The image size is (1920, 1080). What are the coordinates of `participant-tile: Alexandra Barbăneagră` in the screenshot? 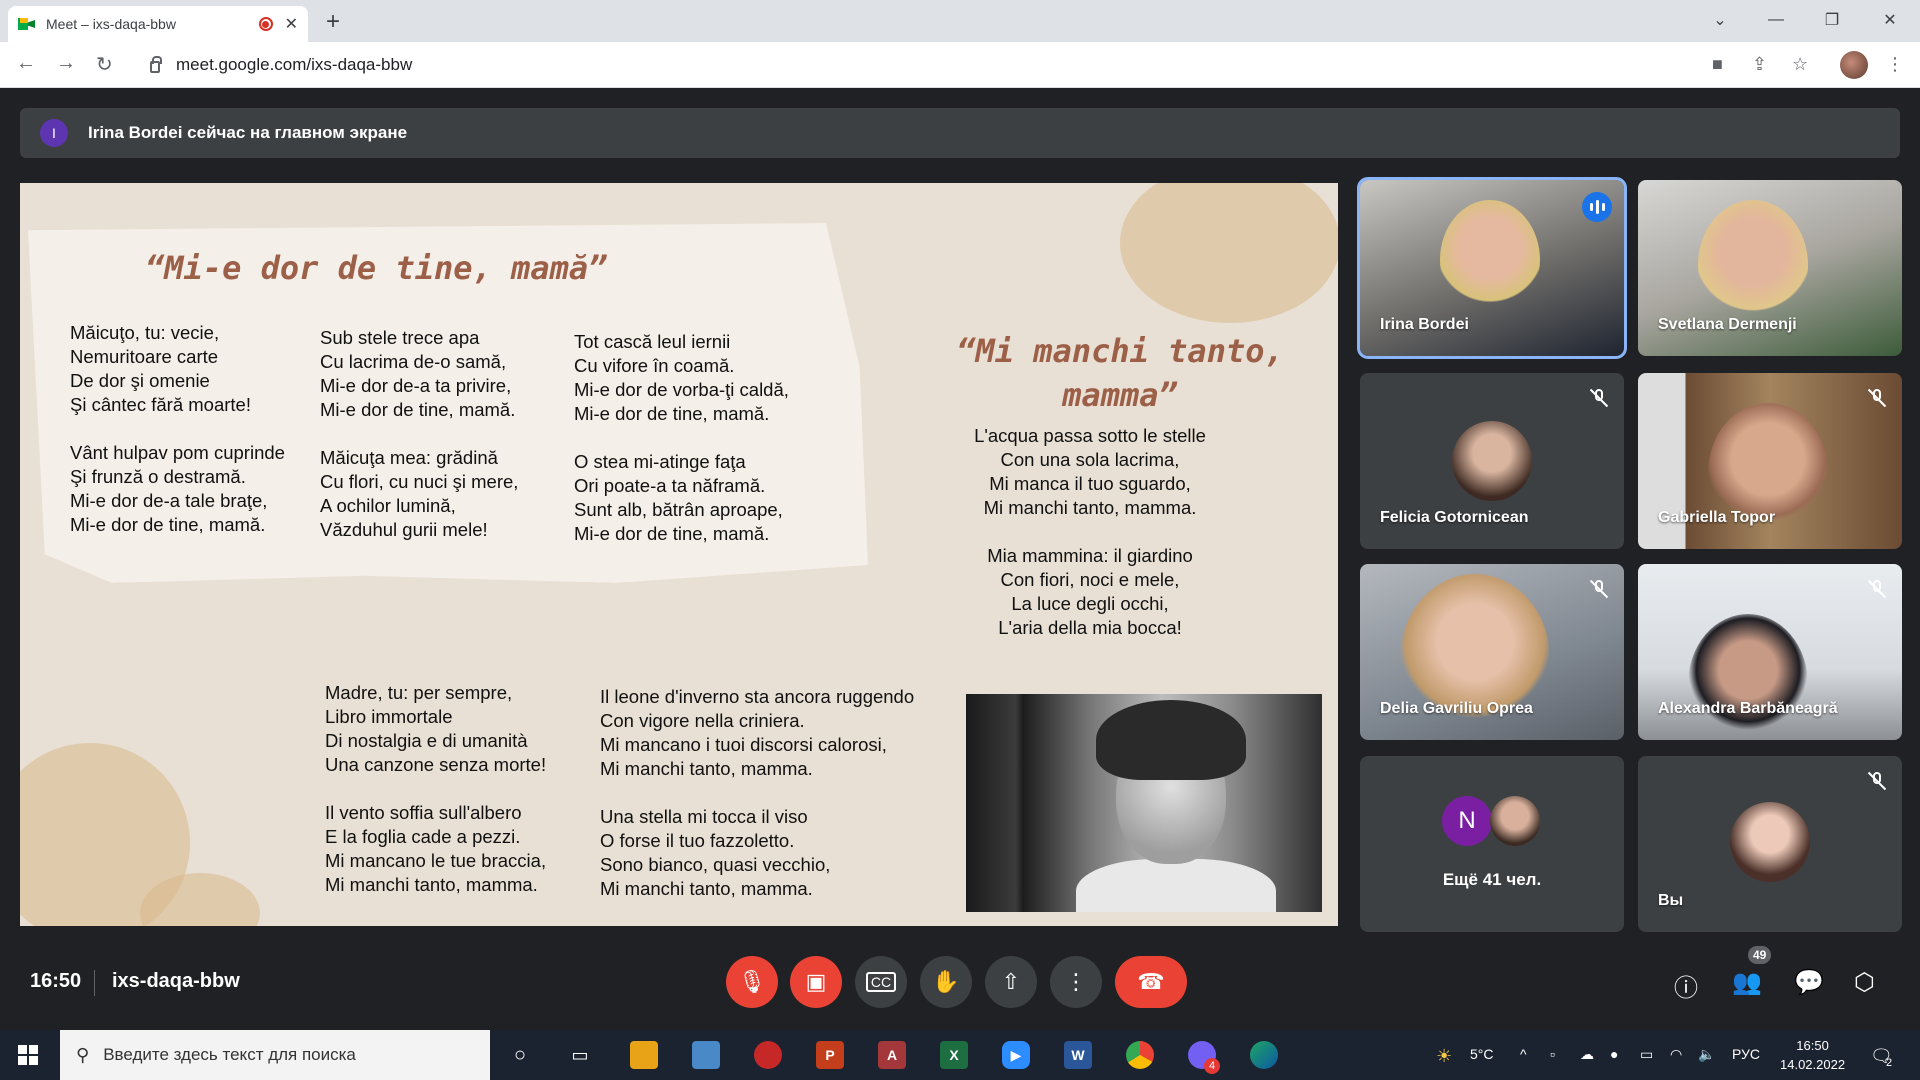 It's located at (1770, 652).